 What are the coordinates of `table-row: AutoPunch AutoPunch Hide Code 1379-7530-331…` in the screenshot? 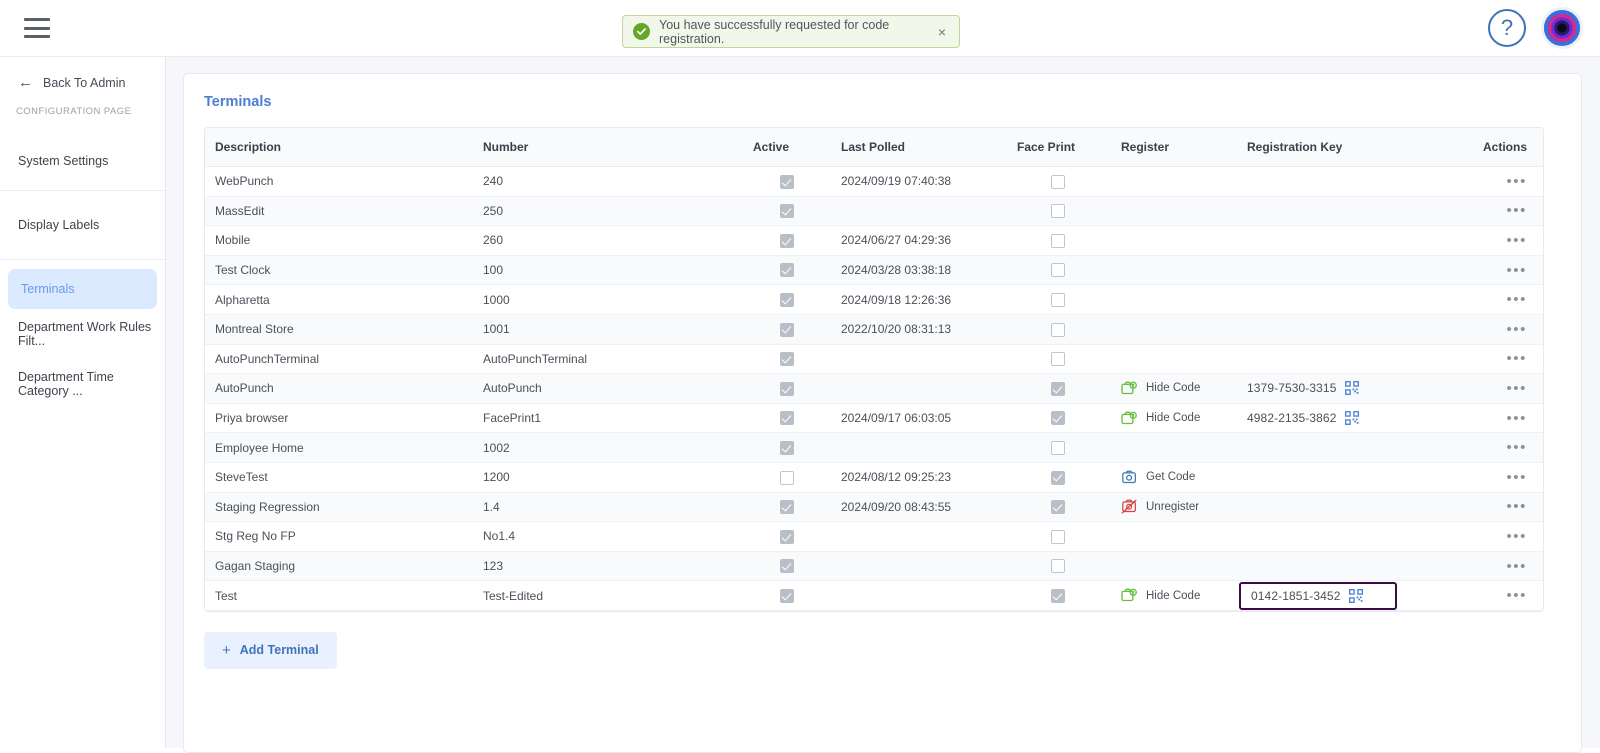 It's located at (874, 388).